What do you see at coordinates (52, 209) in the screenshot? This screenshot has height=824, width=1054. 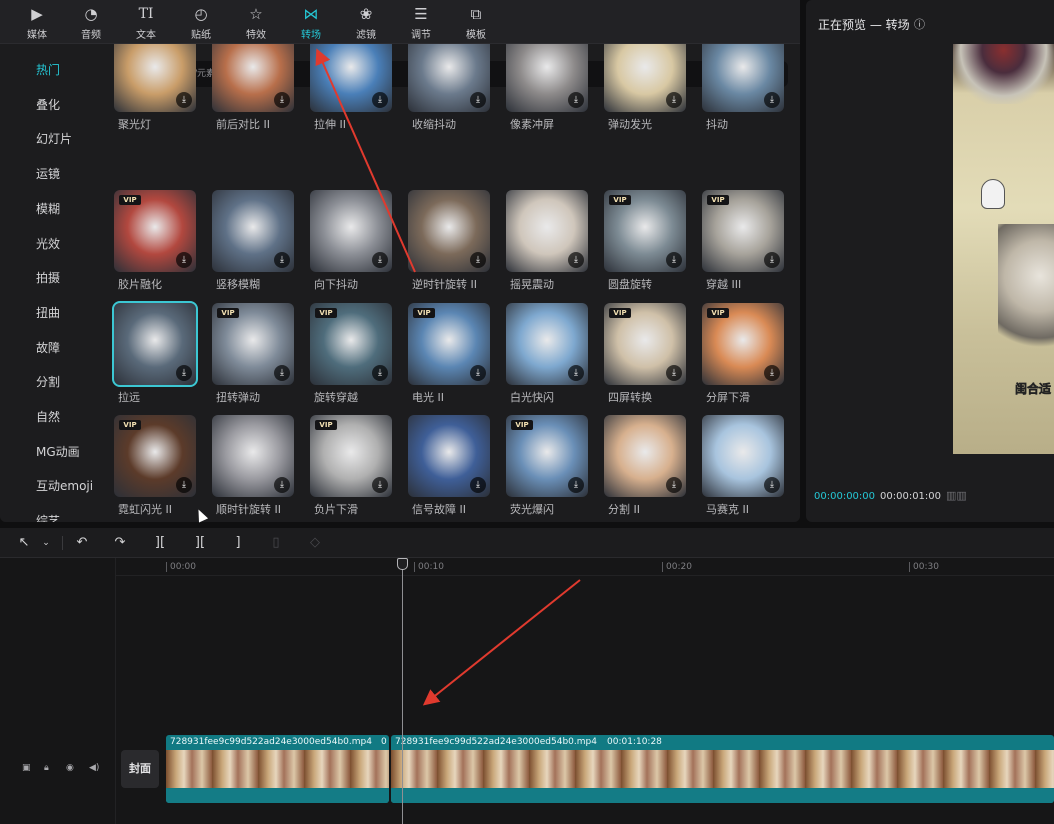 I see `category-item: 模糊` at bounding box center [52, 209].